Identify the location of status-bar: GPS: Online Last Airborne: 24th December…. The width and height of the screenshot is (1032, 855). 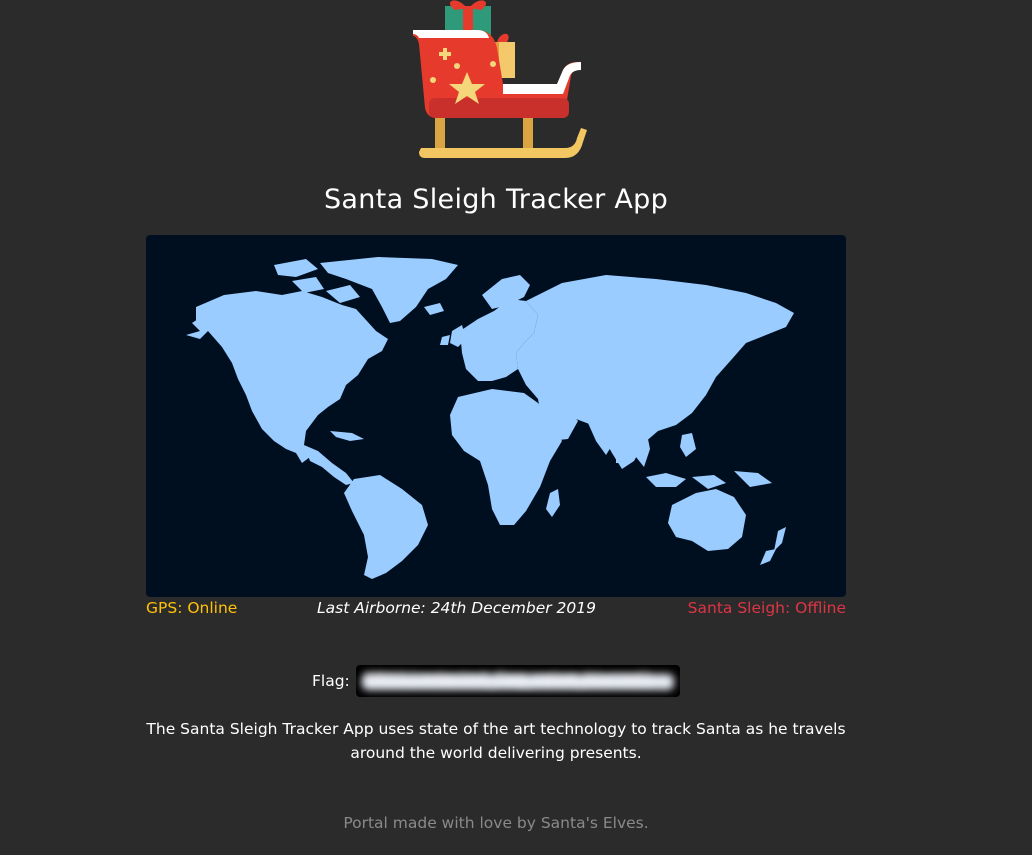
(496, 610).